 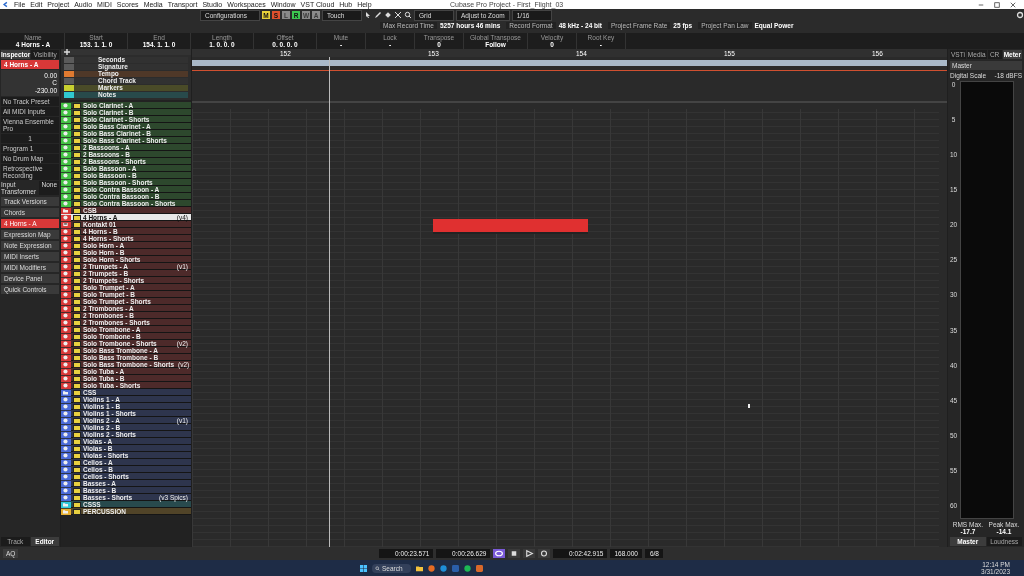 What do you see at coordinates (510, 226) in the screenshot?
I see `midi-part` at bounding box center [510, 226].